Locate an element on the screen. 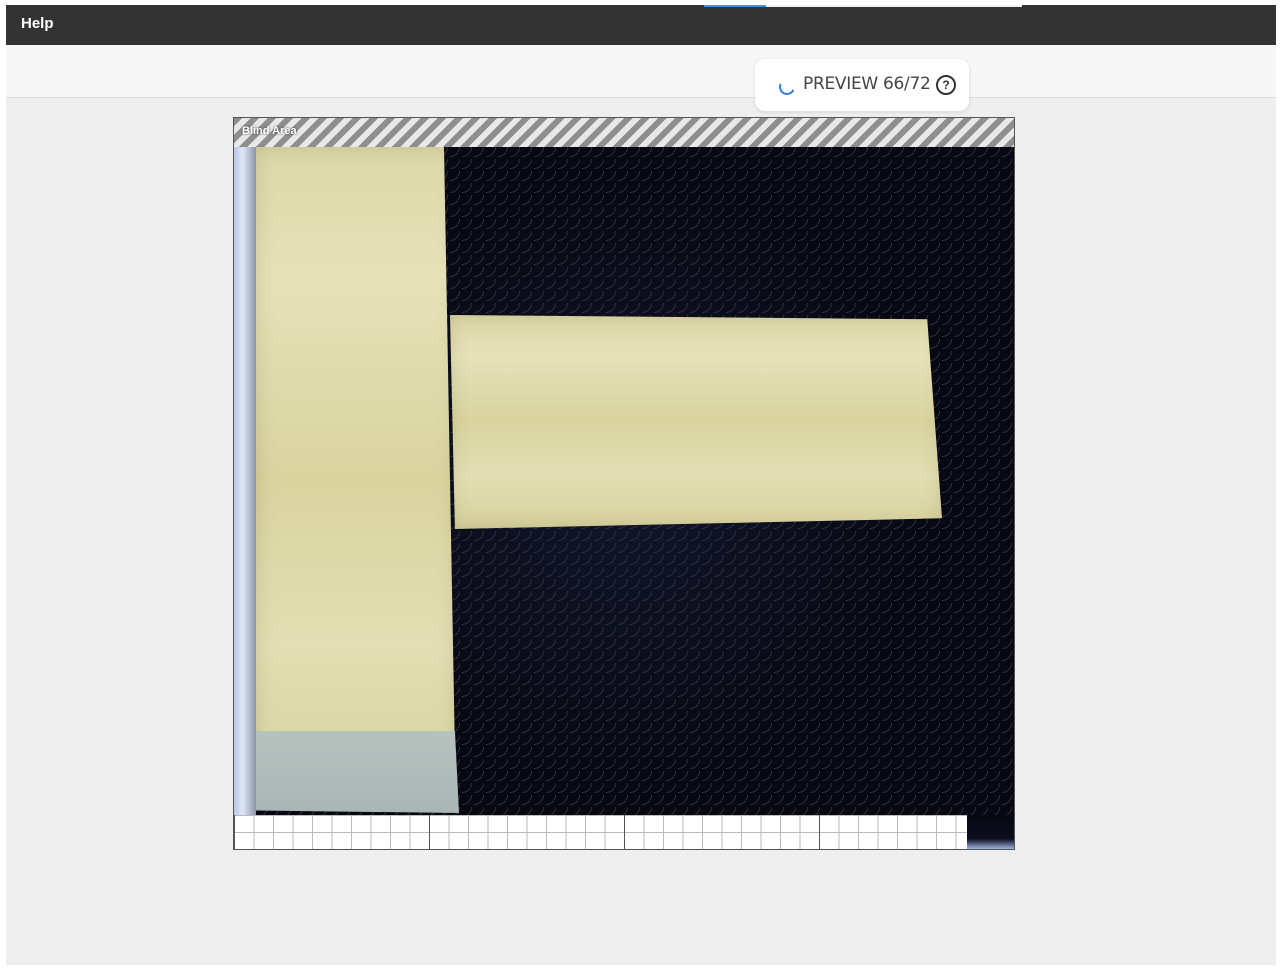 This screenshot has height=970, width=1280. ruler-corner is located at coordinates (990, 832).